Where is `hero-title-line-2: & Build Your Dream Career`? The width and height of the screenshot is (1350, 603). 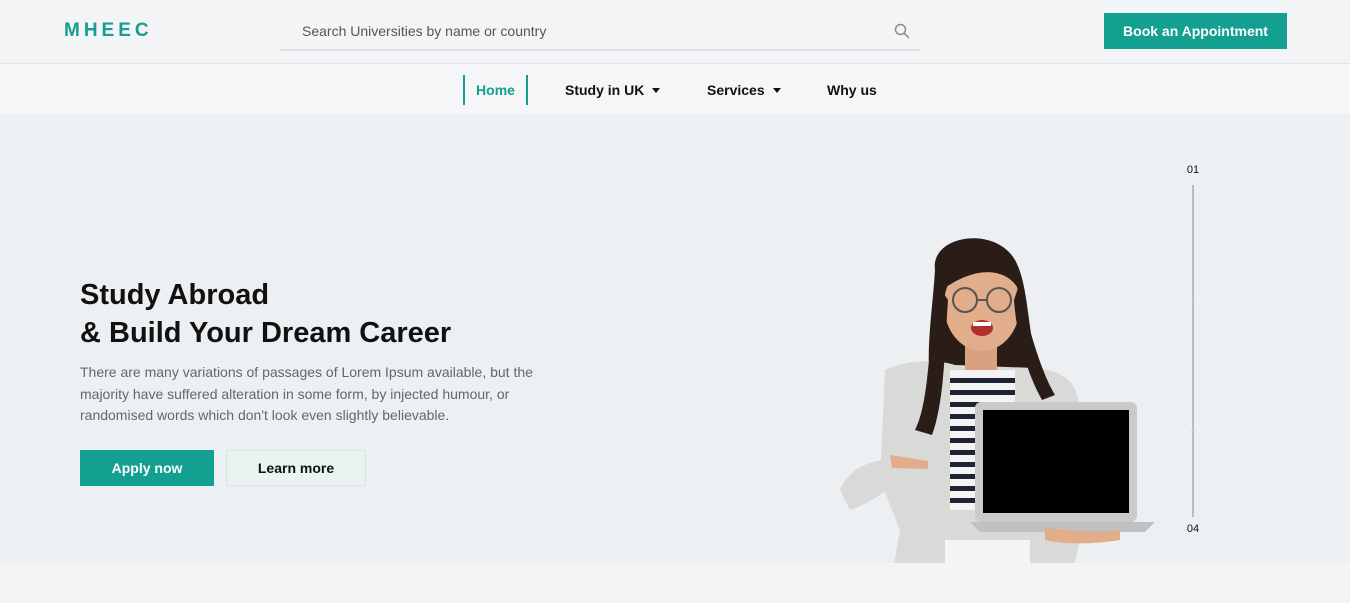 hero-title-line-2: & Build Your Dream Career is located at coordinates (266, 333).